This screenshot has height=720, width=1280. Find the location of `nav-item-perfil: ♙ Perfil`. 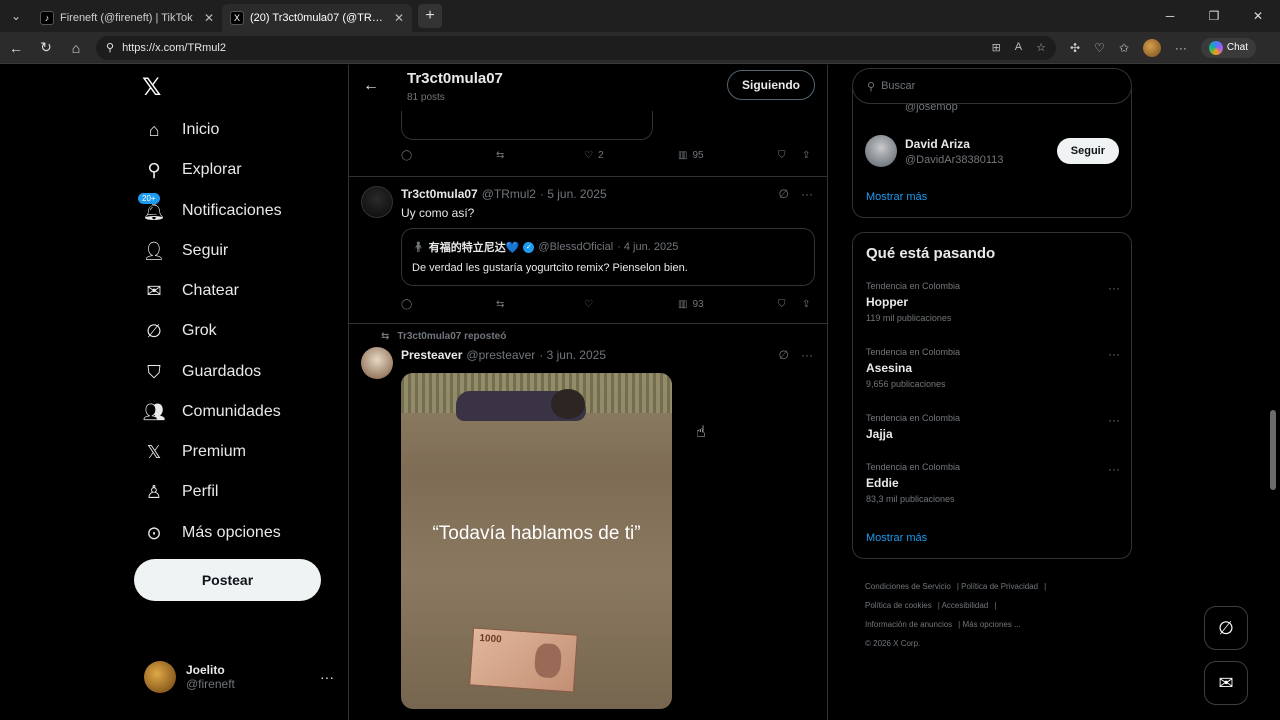

nav-item-perfil: ♙ Perfil is located at coordinates (181, 492).